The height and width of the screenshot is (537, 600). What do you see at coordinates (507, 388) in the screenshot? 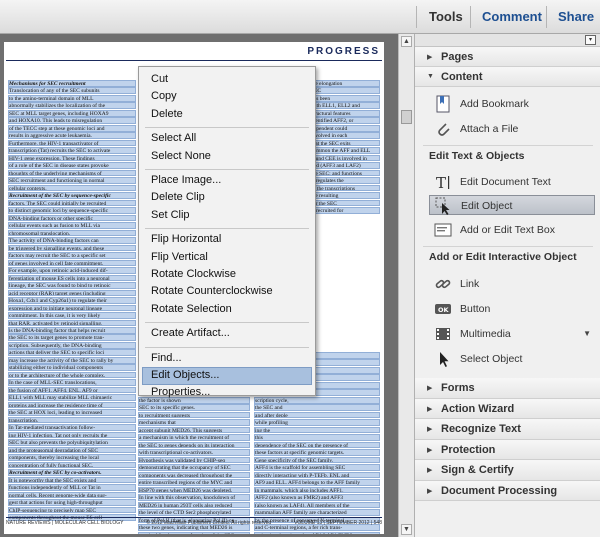
I see `section-forms: ▶ Forms` at bounding box center [507, 388].